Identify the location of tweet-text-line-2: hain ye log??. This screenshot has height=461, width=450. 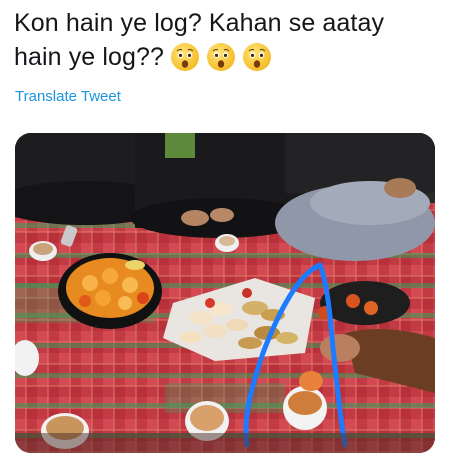
(89, 57).